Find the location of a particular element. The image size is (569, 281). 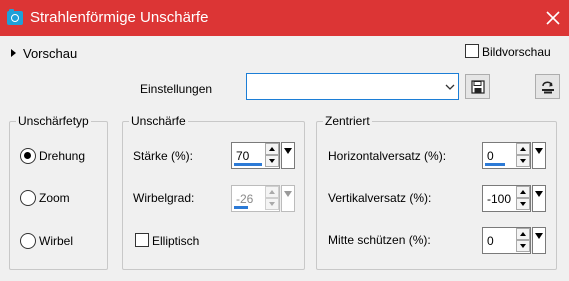

close-icon is located at coordinates (553, 18).